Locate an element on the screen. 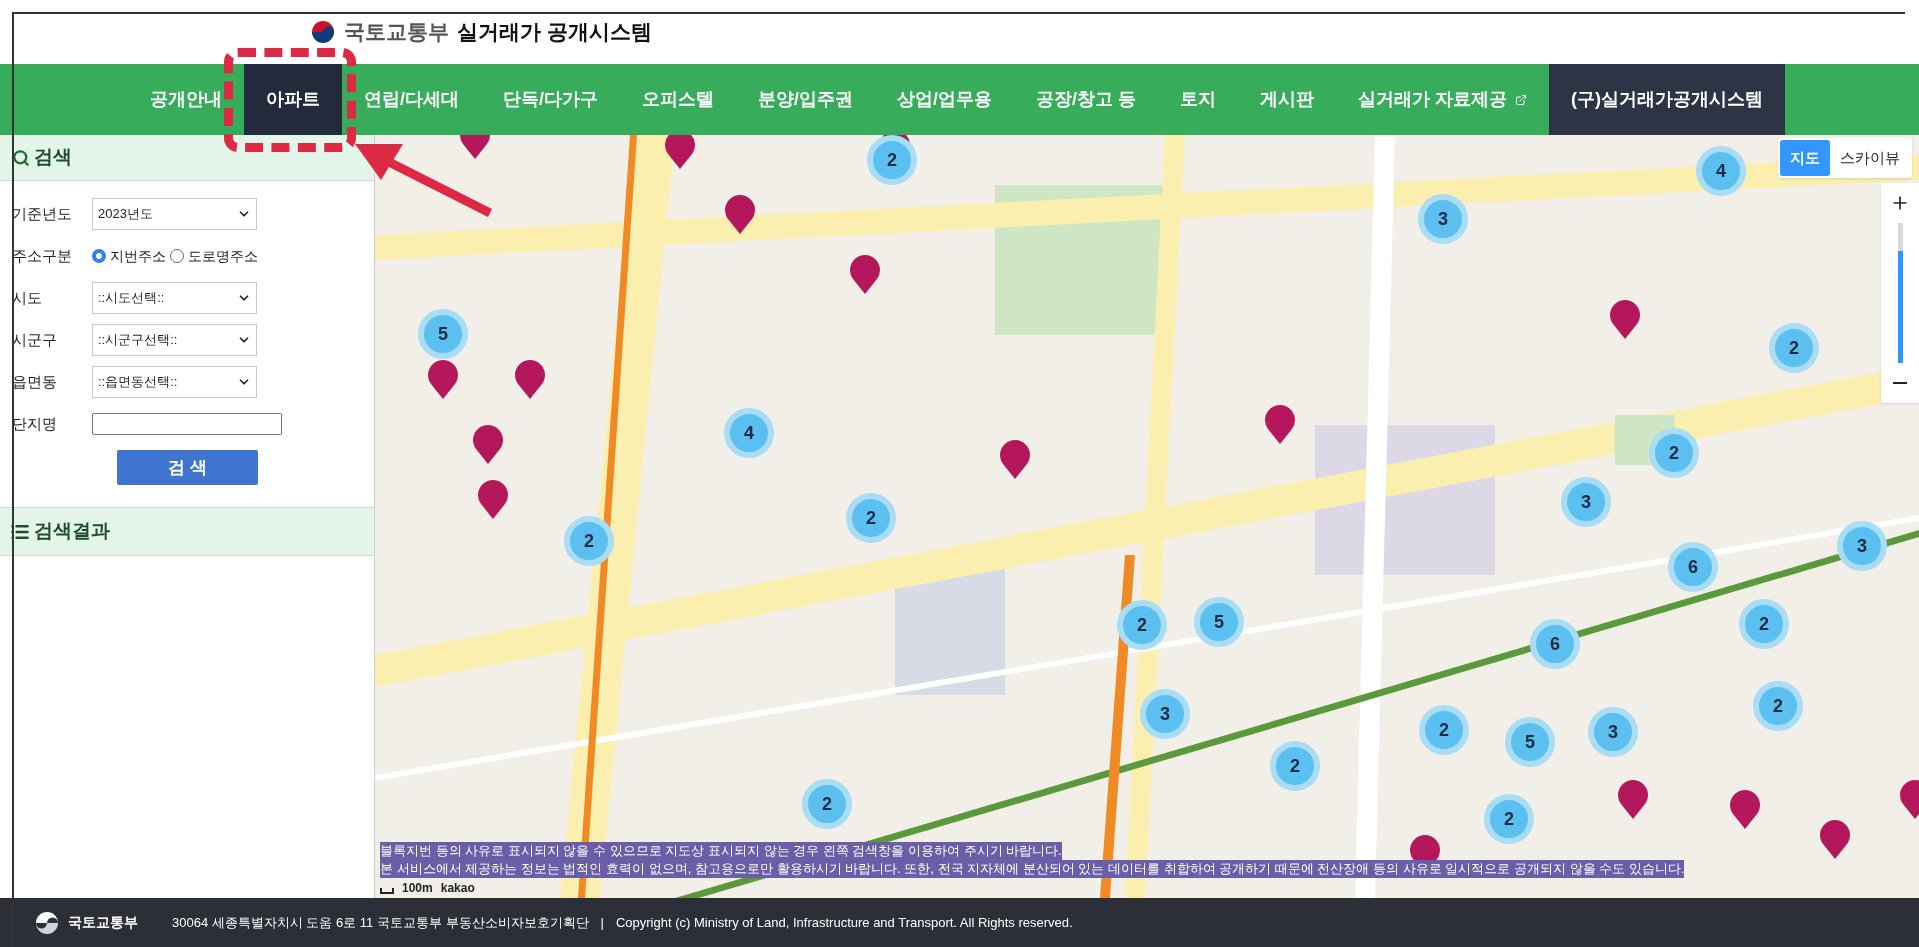  copyright-text: Copyright (c) Ministry of Land, Infrastructure and Transport. All Rights reserved. is located at coordinates (844, 922).